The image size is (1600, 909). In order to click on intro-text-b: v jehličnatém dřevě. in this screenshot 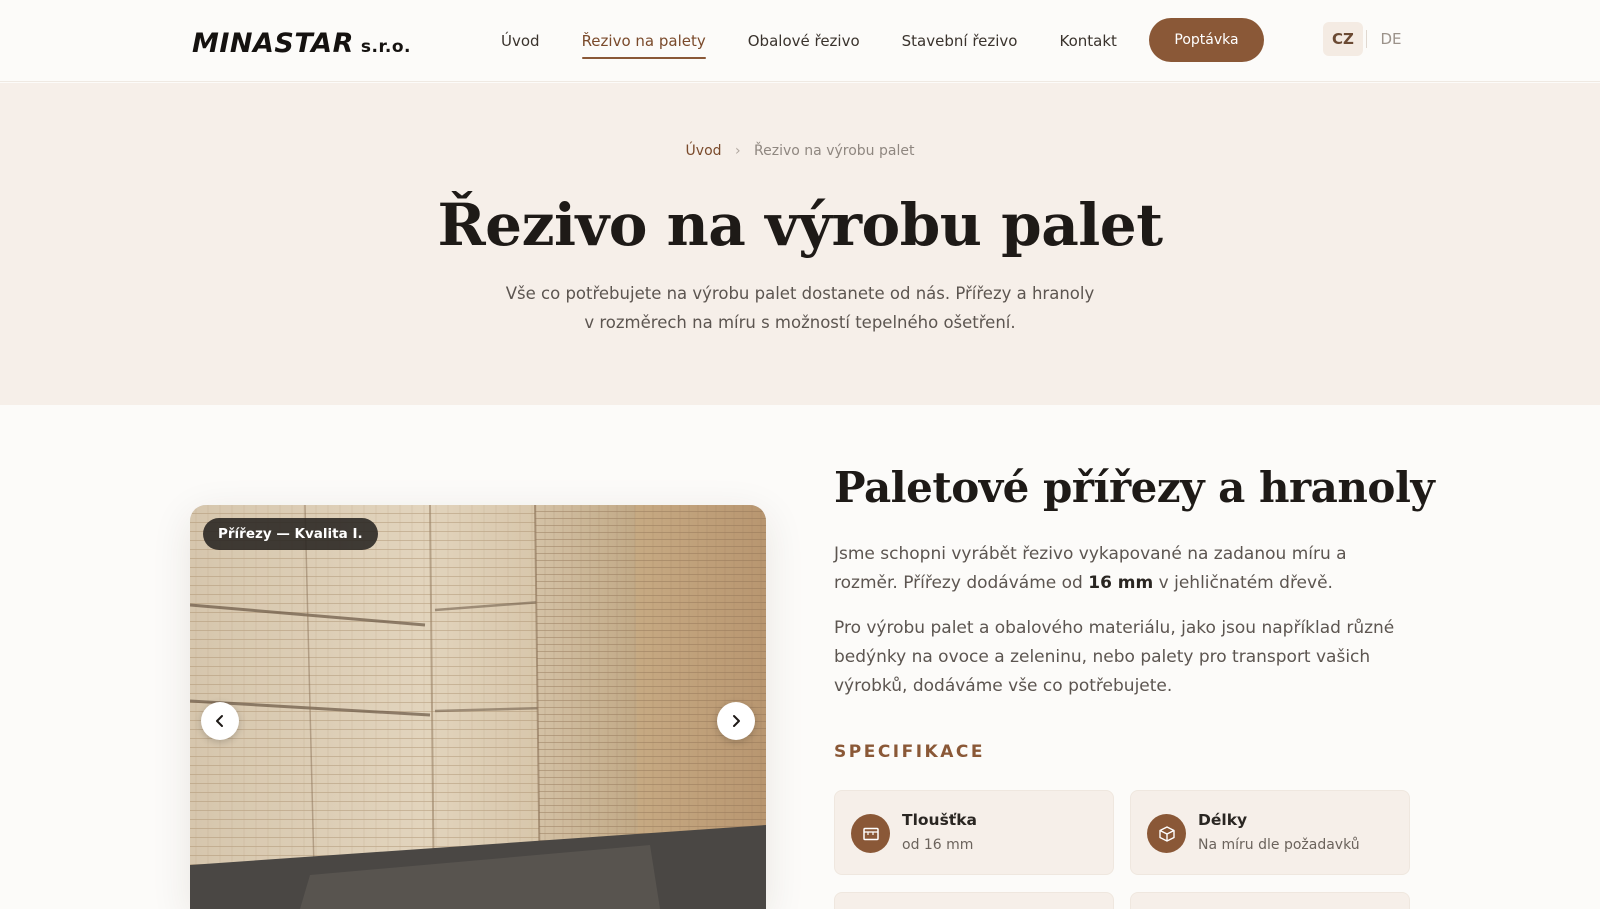, I will do `click(1243, 583)`.